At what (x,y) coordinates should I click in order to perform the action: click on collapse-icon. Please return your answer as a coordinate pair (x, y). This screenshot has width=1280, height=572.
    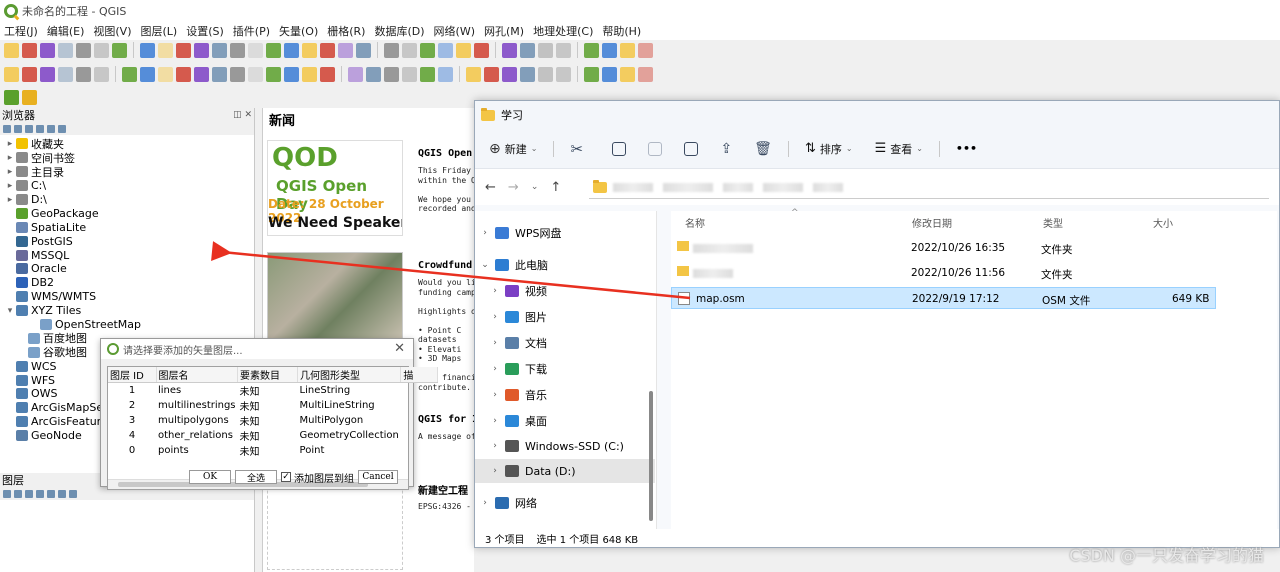
    Looking at the image, I should click on (40, 128).